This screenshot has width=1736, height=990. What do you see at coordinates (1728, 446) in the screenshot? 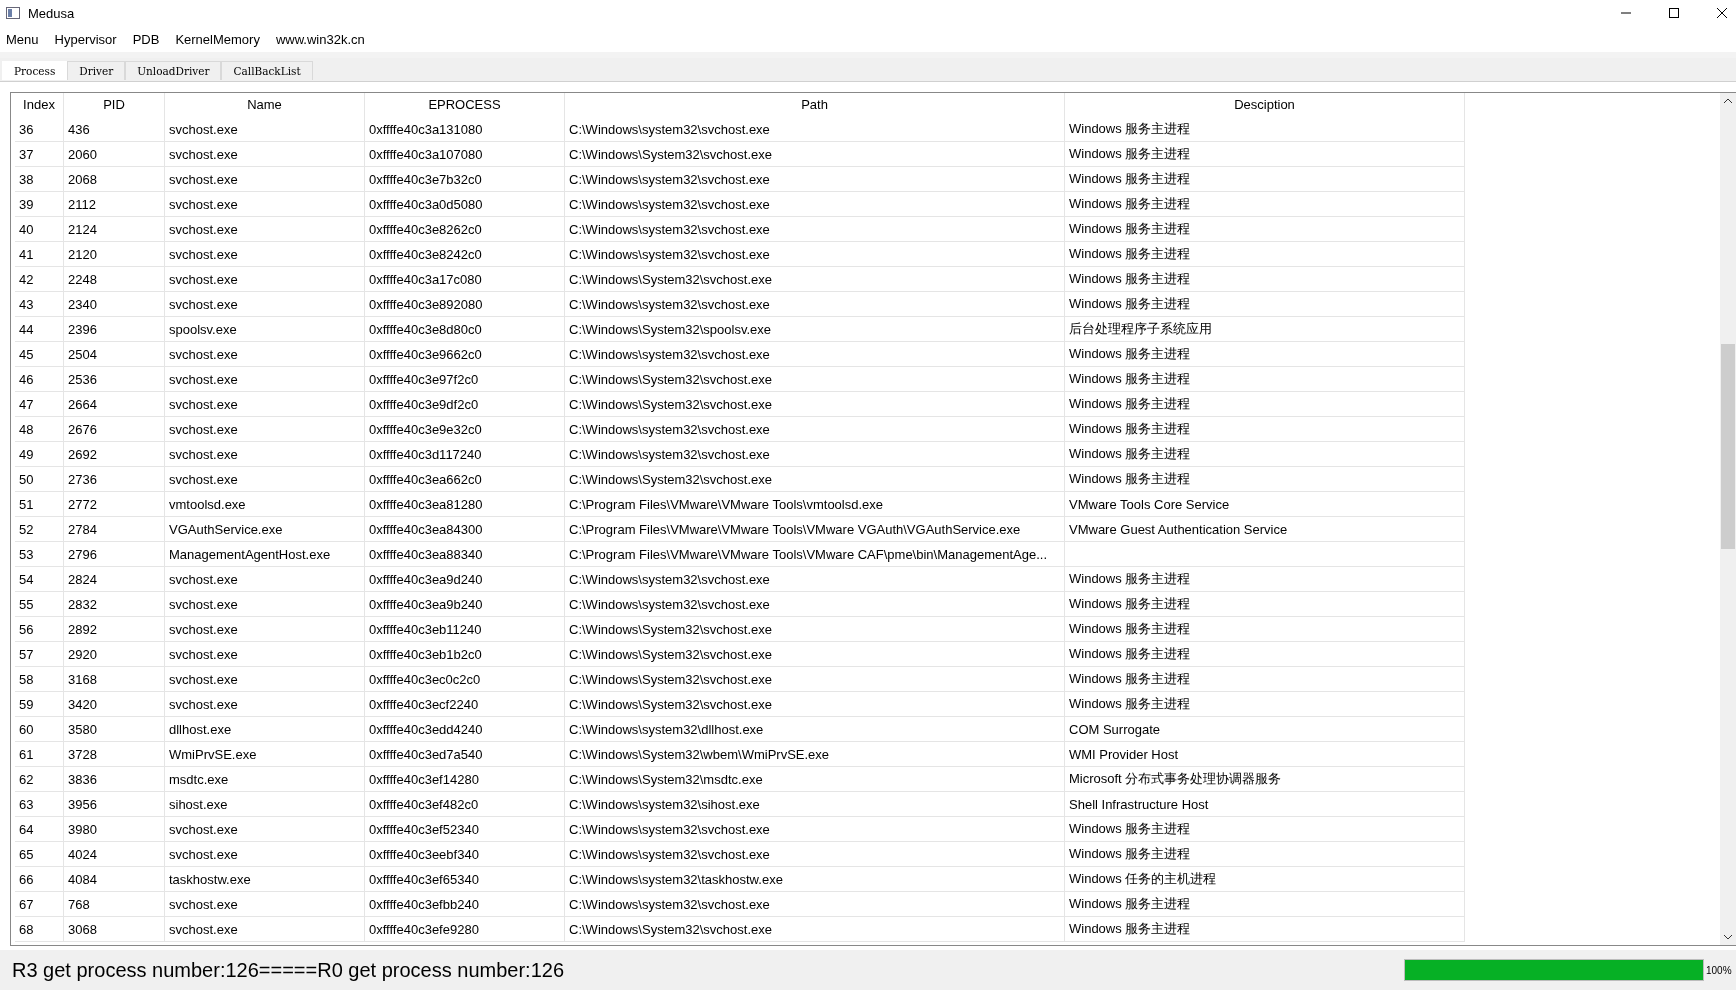
I see `scroll-thumb` at bounding box center [1728, 446].